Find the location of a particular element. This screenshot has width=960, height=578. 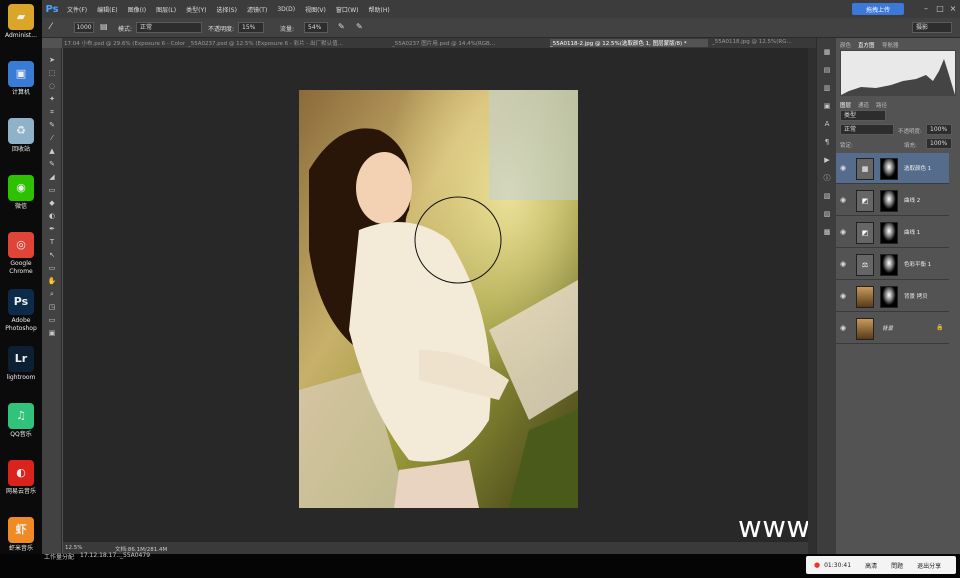

layer-opacity-field: 100% is located at coordinates (939, 129).